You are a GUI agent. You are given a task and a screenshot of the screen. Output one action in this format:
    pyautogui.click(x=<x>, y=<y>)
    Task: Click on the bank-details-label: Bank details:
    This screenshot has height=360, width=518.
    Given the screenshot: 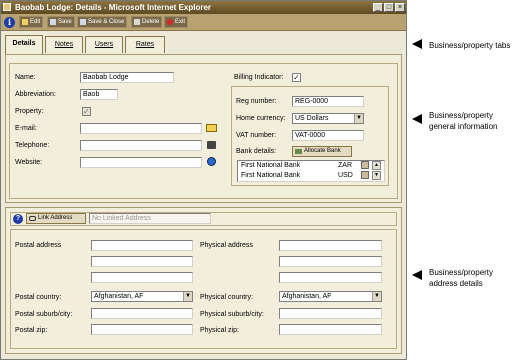 What is the action you would take?
    pyautogui.click(x=256, y=151)
    